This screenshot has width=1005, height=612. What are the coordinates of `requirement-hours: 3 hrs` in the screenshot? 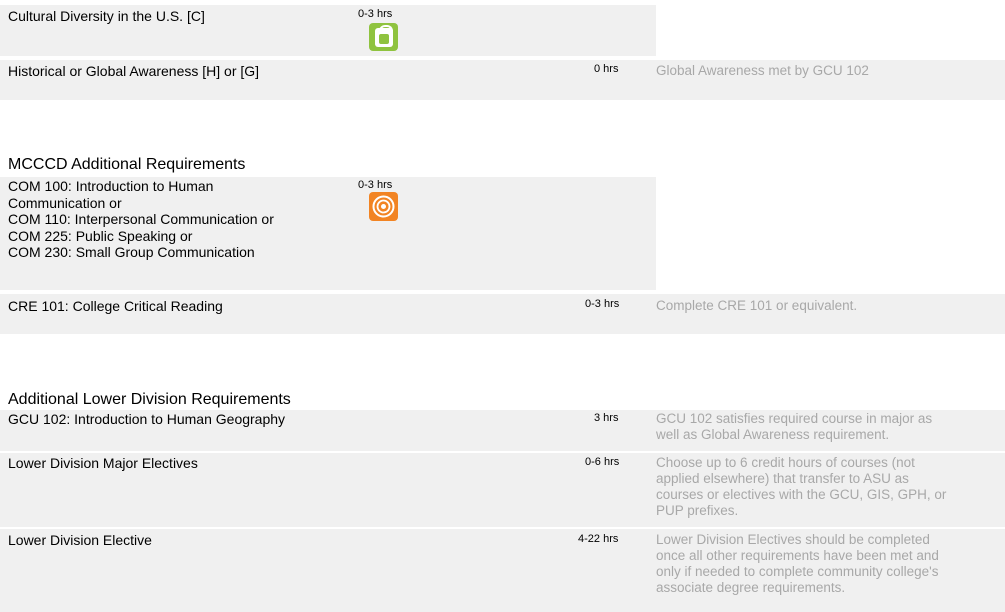 It's located at (606, 418).